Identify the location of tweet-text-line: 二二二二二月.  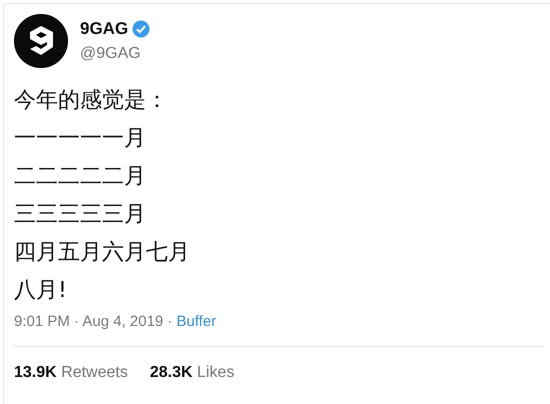
(80, 177).